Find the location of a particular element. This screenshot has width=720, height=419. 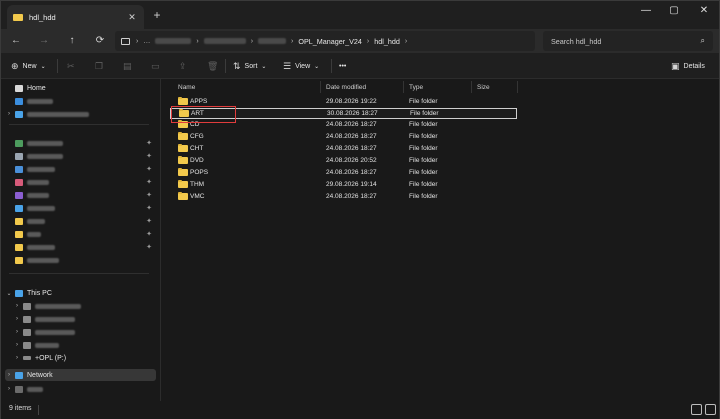

breadcrumb-hdl-hdd: hdl_hdd is located at coordinates (387, 41).